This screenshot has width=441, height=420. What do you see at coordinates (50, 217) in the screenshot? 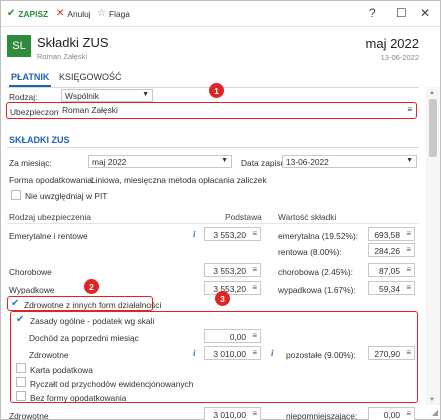
I see `column-insurance-type: Rodzaj ubezpieczenia` at bounding box center [50, 217].